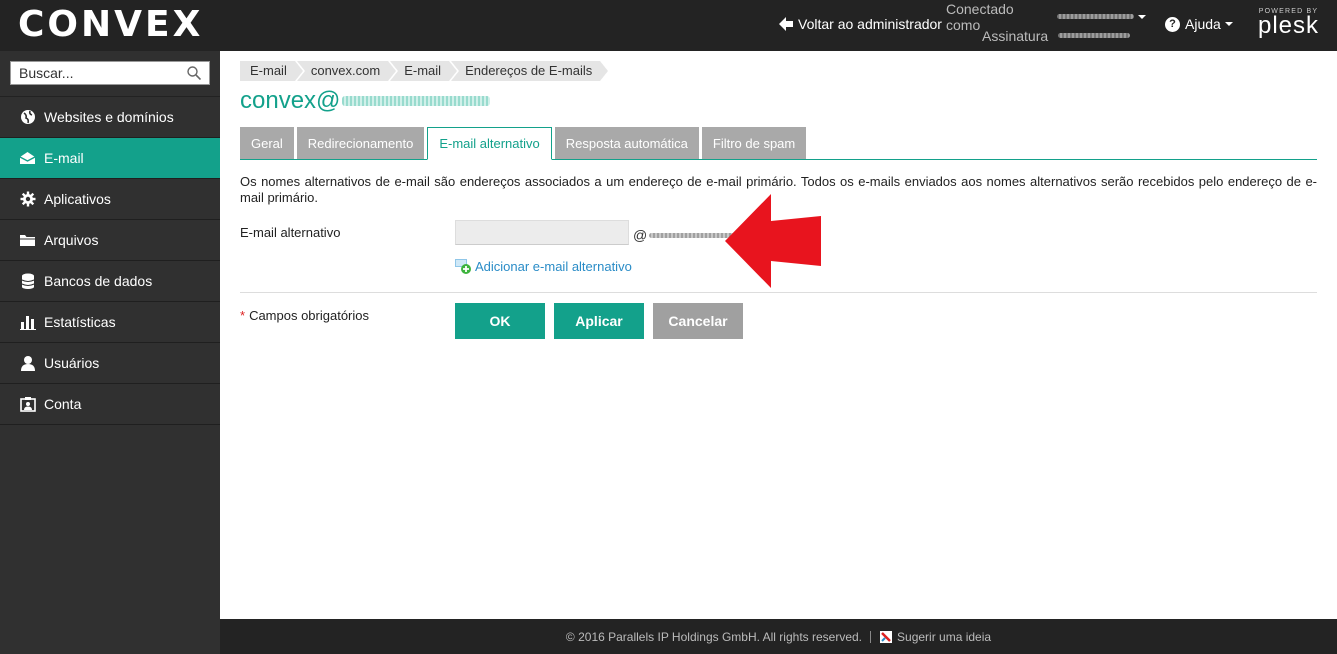 The height and width of the screenshot is (654, 1337). I want to click on sidebar-item-label: Websites e domínios, so click(109, 117).